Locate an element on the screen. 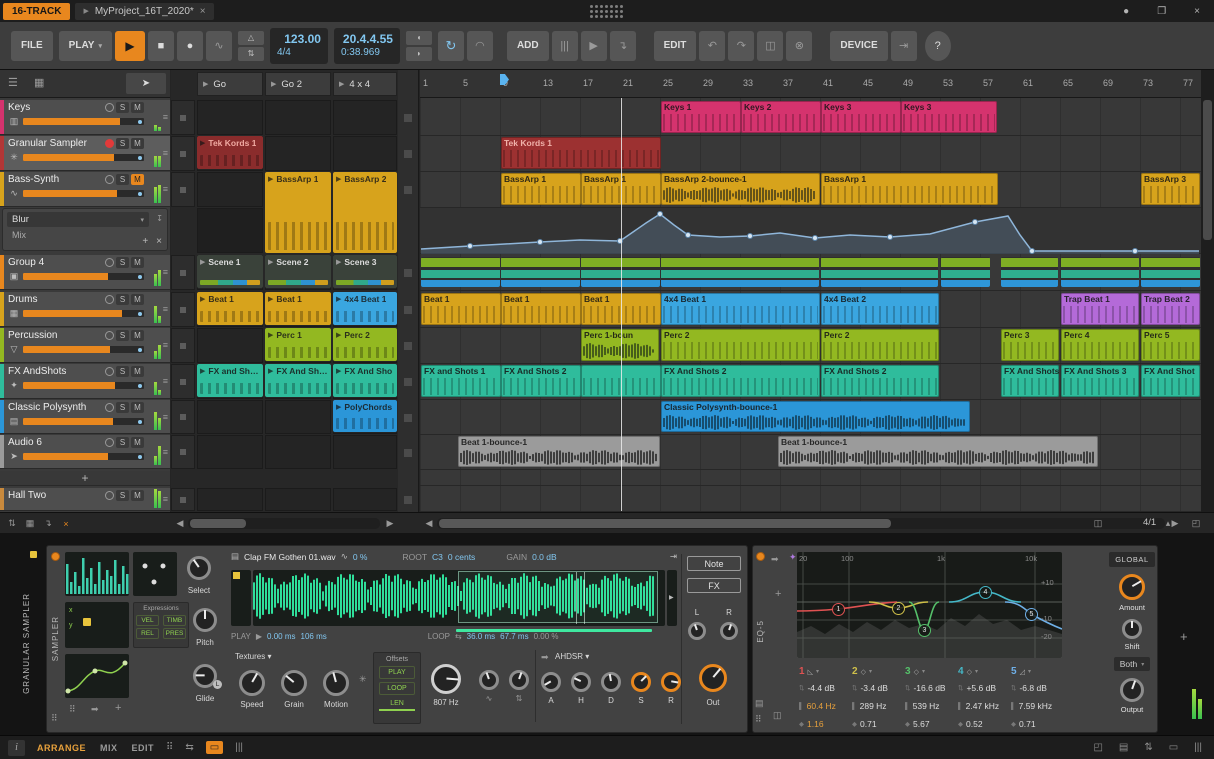  launcher-clip: ▶ Scene 2 is located at coordinates (298, 271).